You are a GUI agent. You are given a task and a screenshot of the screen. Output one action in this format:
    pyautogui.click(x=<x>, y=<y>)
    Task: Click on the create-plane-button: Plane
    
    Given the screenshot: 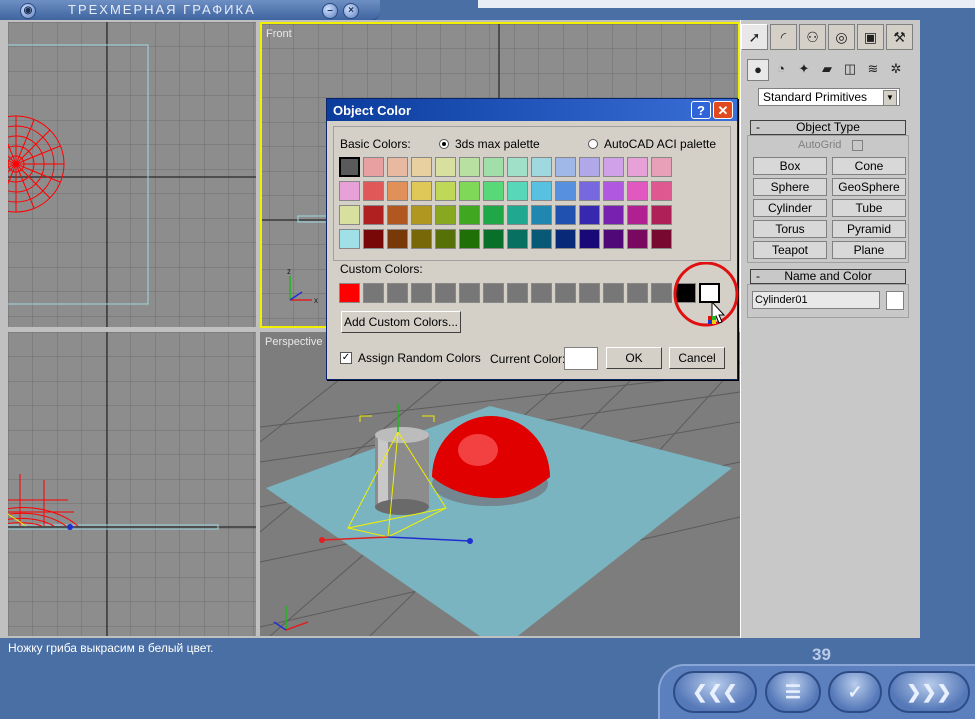 What is the action you would take?
    pyautogui.click(x=869, y=250)
    